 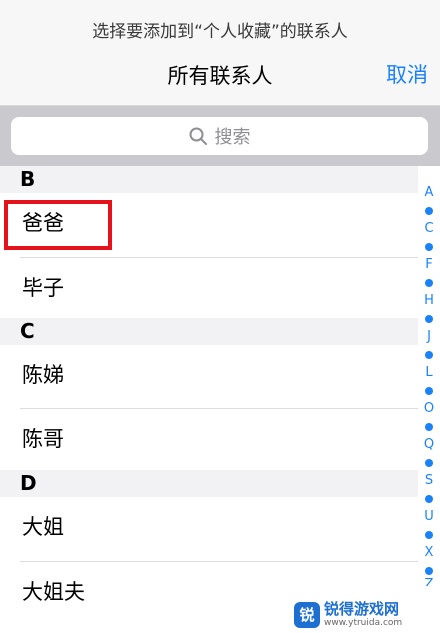 What do you see at coordinates (429, 265) in the screenshot?
I see `index-letter: F` at bounding box center [429, 265].